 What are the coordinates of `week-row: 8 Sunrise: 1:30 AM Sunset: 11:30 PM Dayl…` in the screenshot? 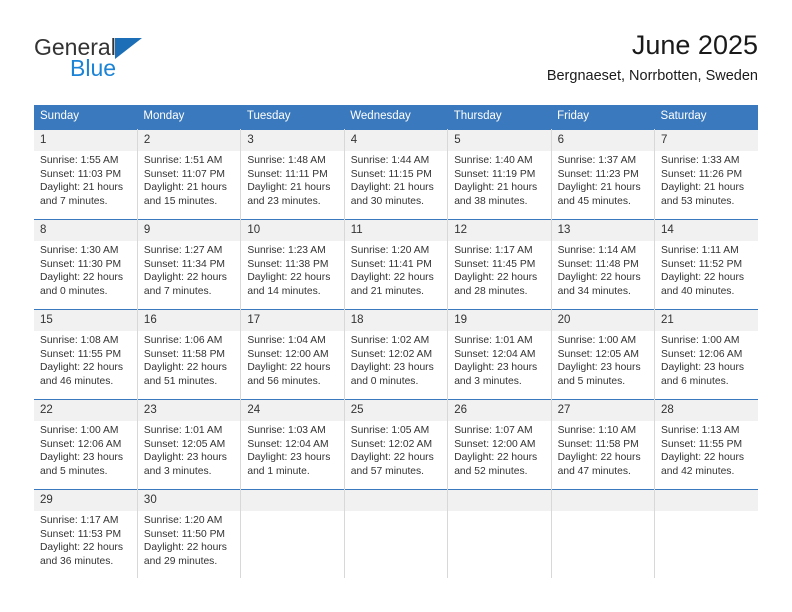 It's located at (396, 264).